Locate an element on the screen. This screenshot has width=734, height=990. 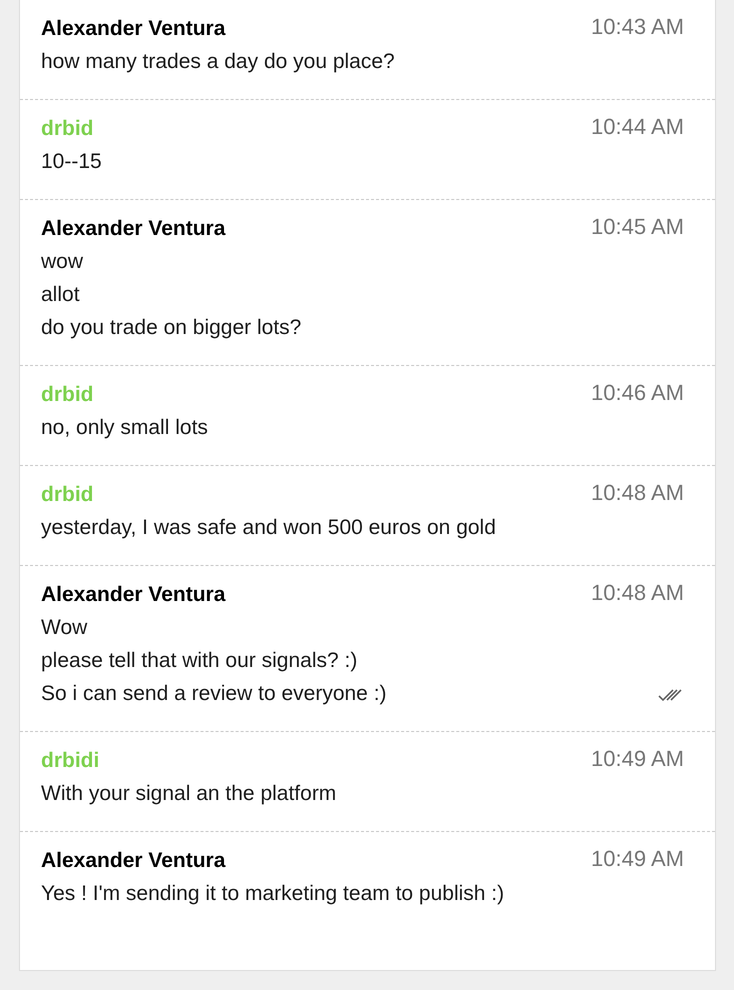
message-text: please tell that with our signals? :) is located at coordinates (199, 661).